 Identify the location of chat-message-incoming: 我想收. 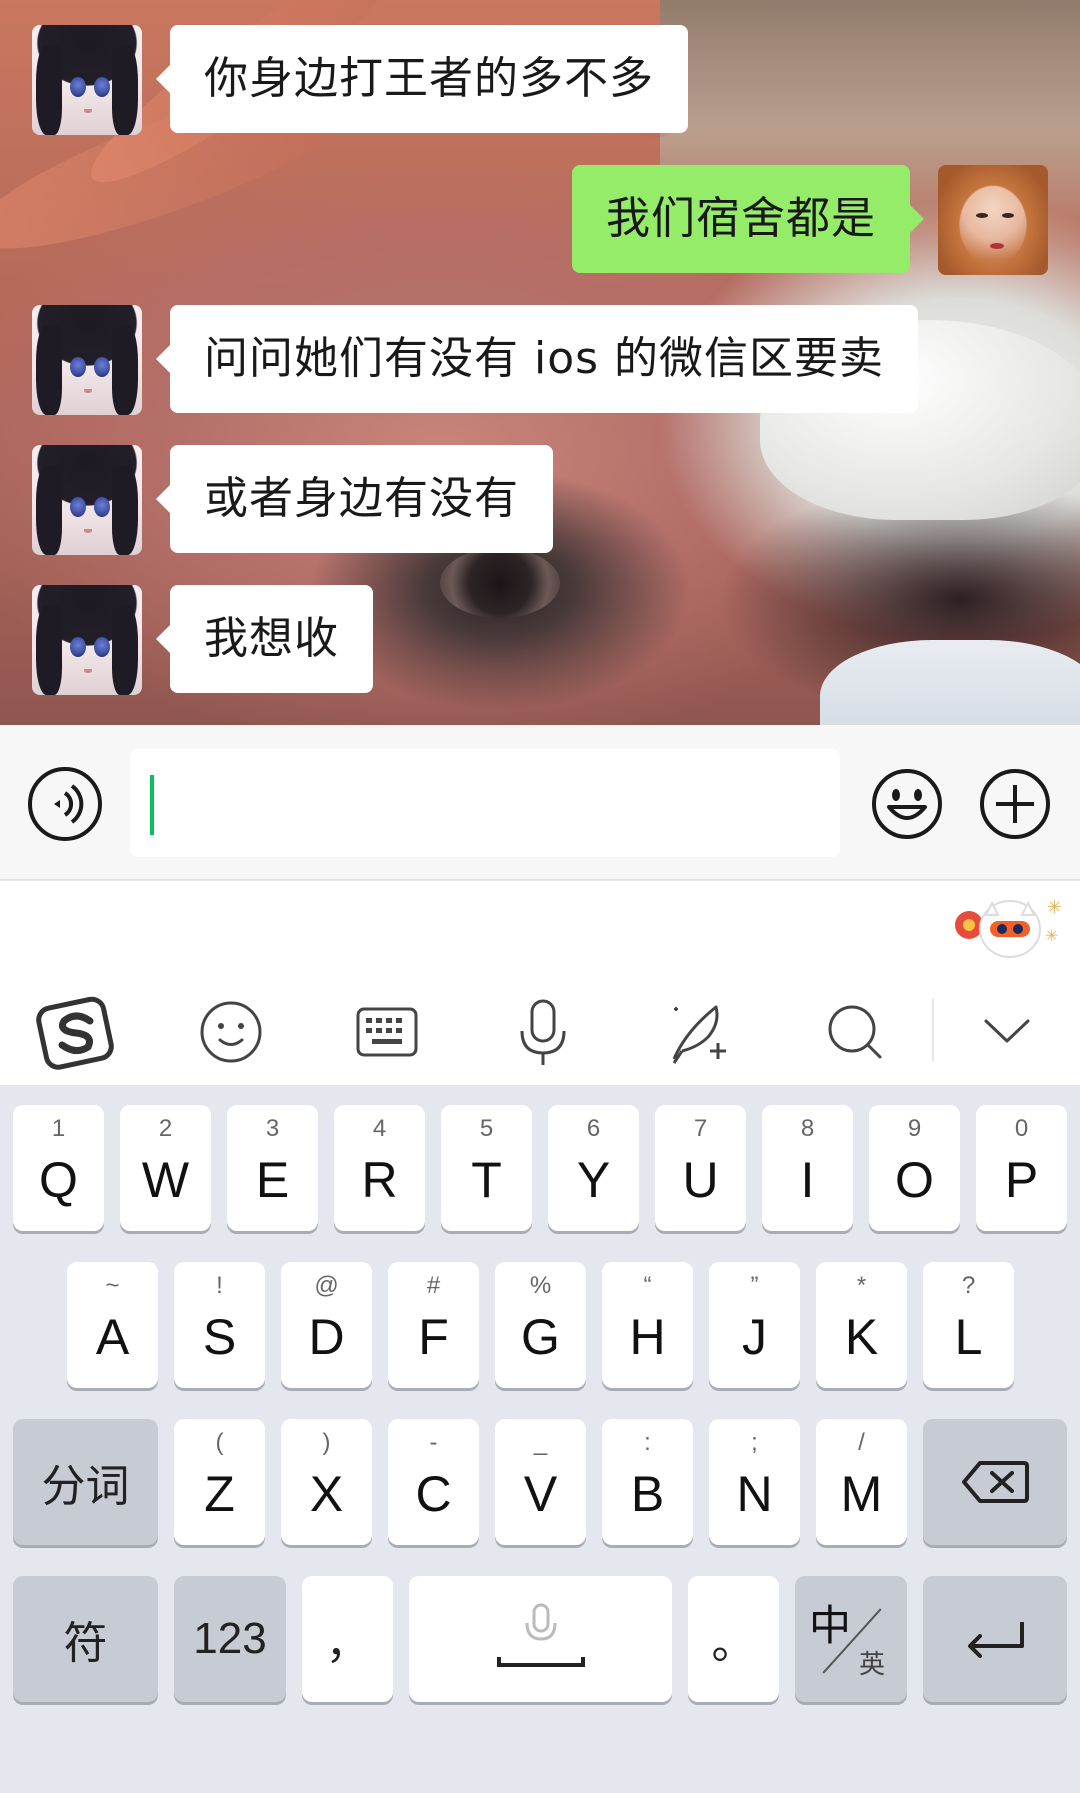
(202, 640).